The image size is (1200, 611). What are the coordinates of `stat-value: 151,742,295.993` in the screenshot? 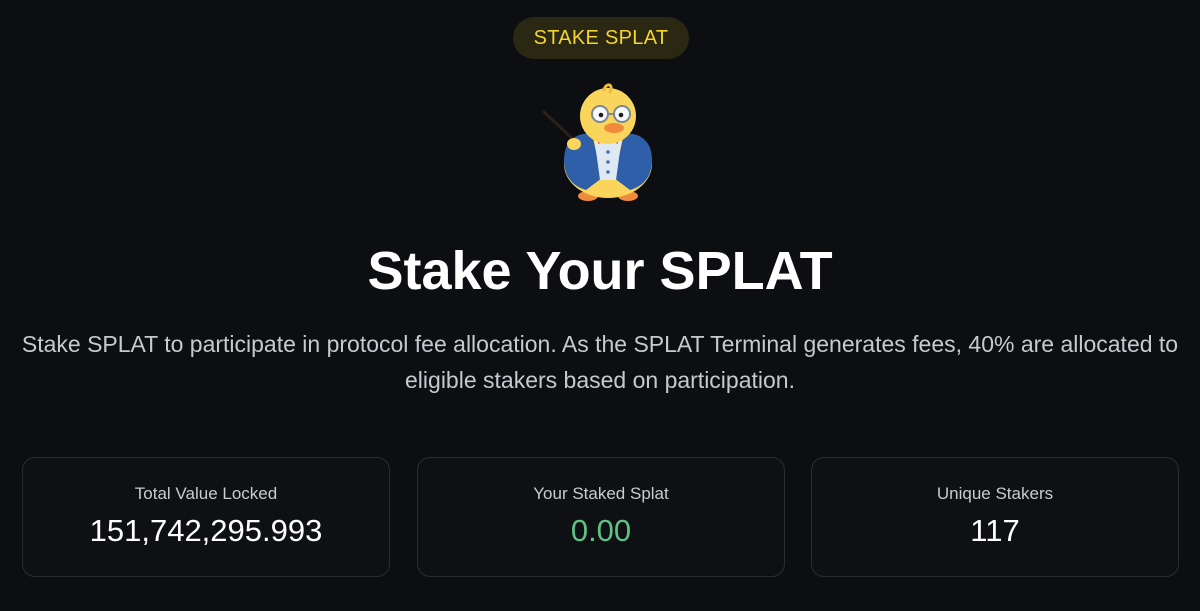 It's located at (206, 530).